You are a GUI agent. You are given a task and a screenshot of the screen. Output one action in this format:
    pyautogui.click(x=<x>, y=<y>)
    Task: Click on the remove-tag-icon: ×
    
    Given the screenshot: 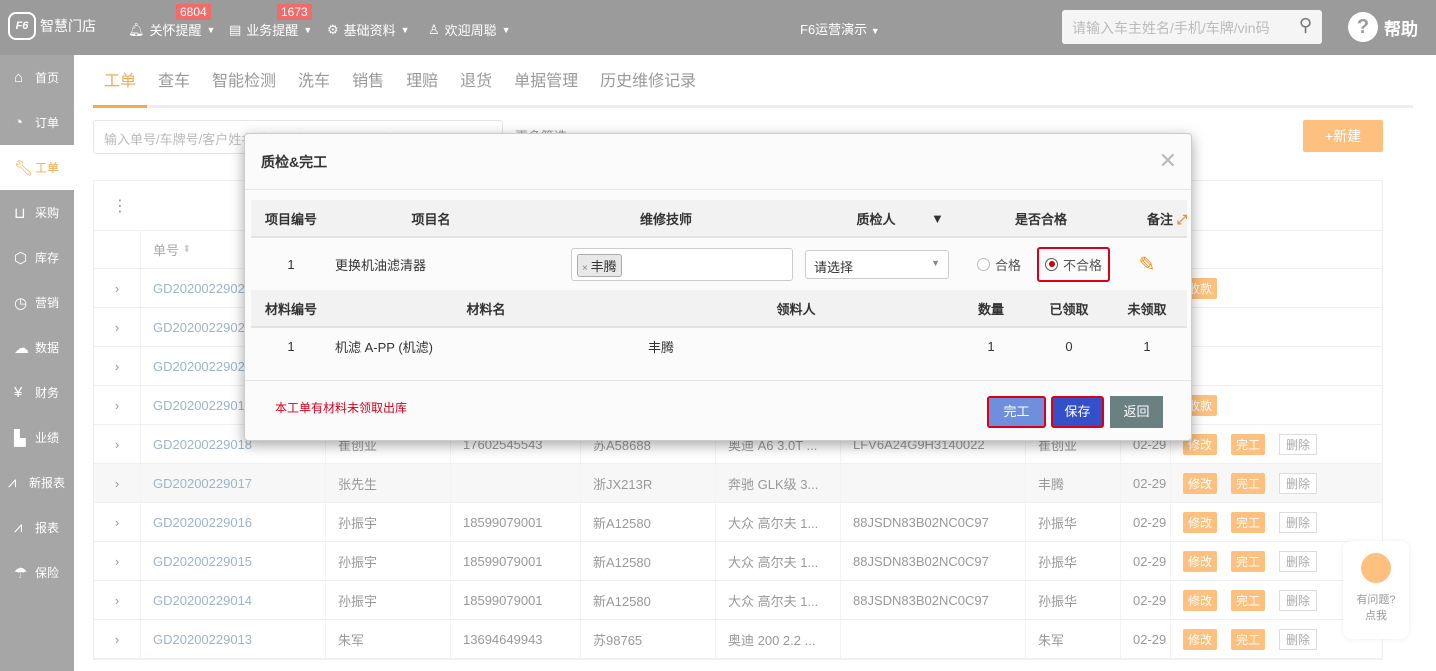 What is the action you would take?
    pyautogui.click(x=586, y=268)
    